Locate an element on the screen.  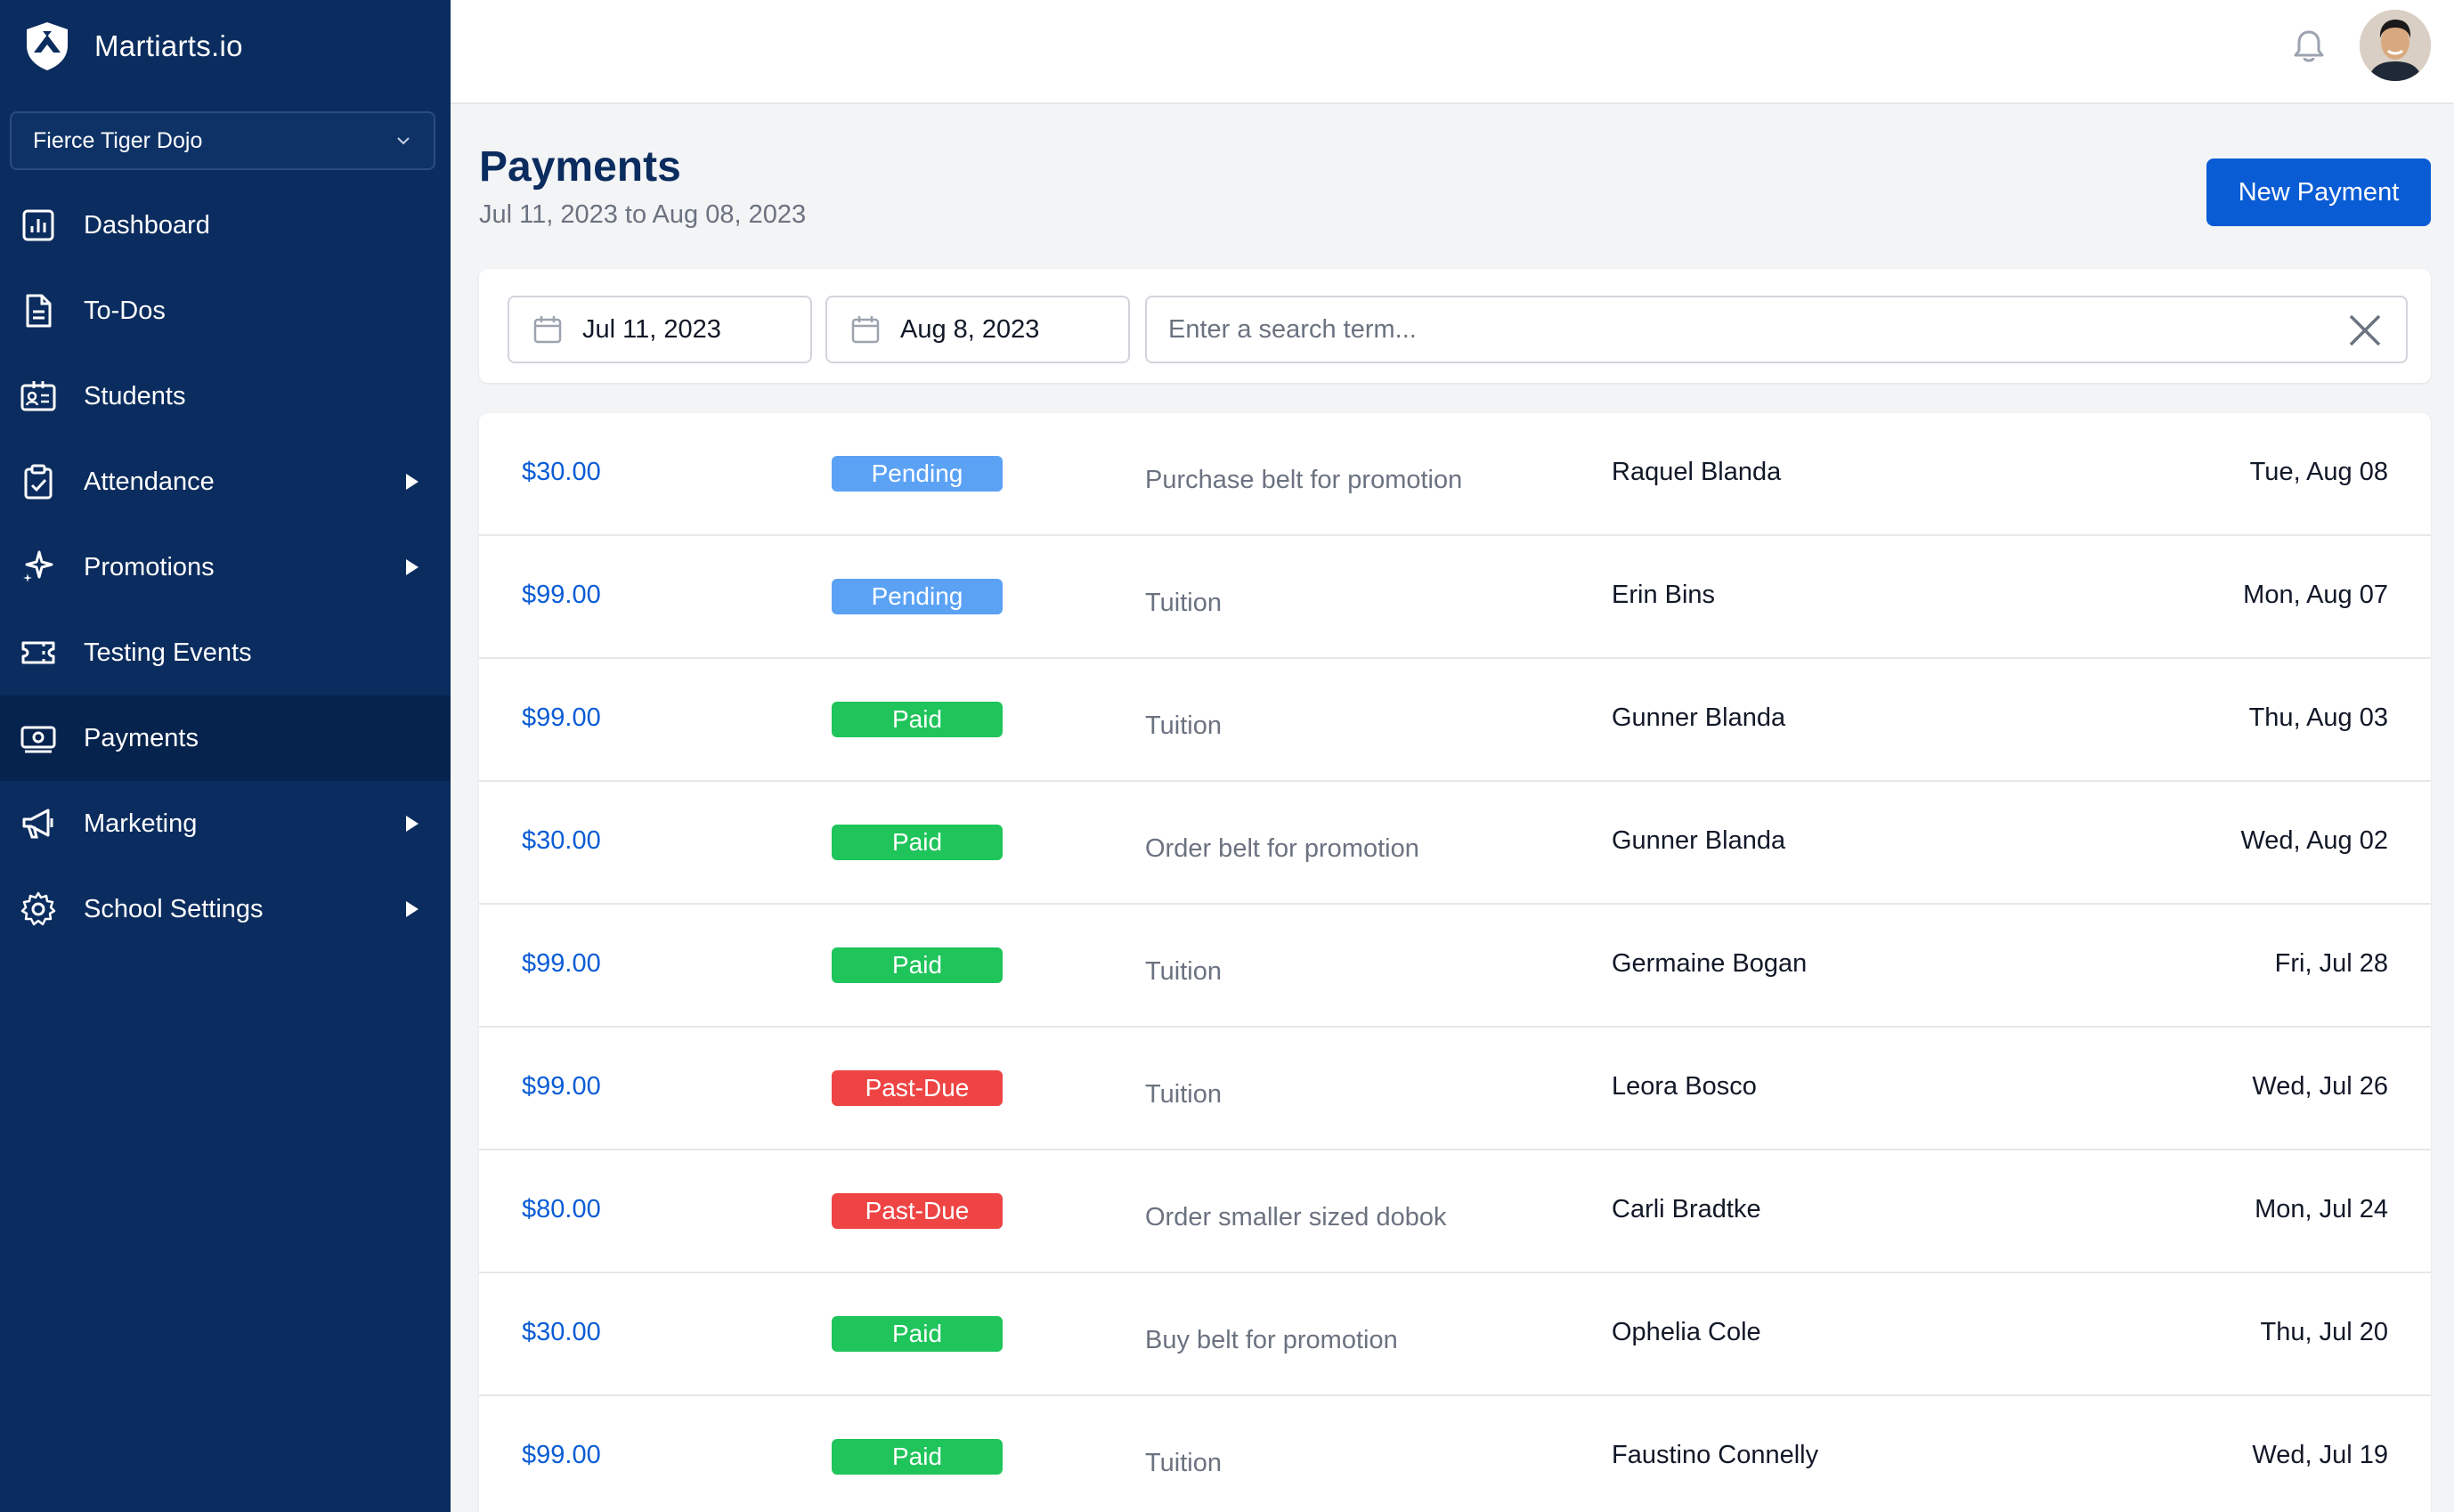
sidebar-item-dashboard: Dashboard is located at coordinates (225, 225).